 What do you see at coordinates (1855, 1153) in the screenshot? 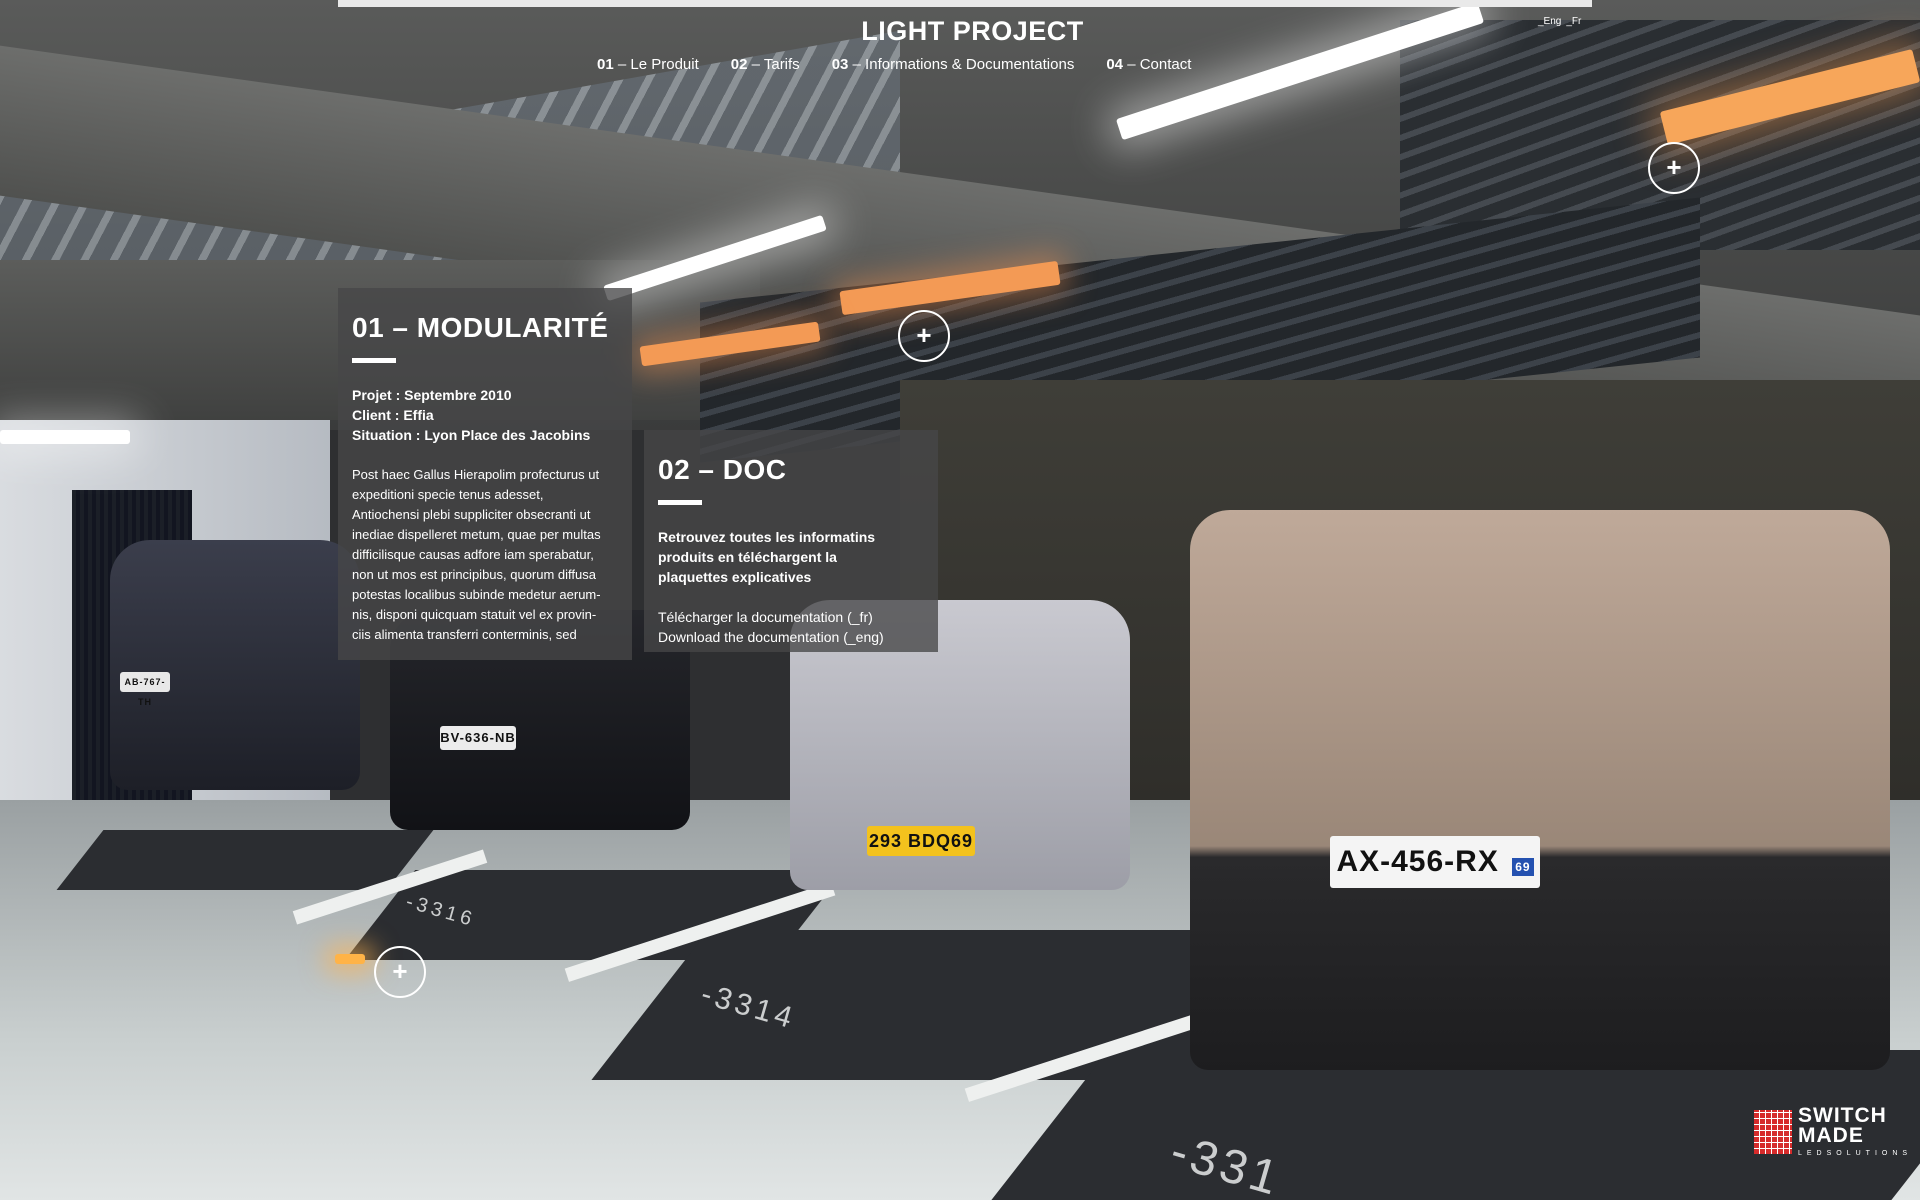
I see `logo-subtitle: LEDSOLUTIONS` at bounding box center [1855, 1153].